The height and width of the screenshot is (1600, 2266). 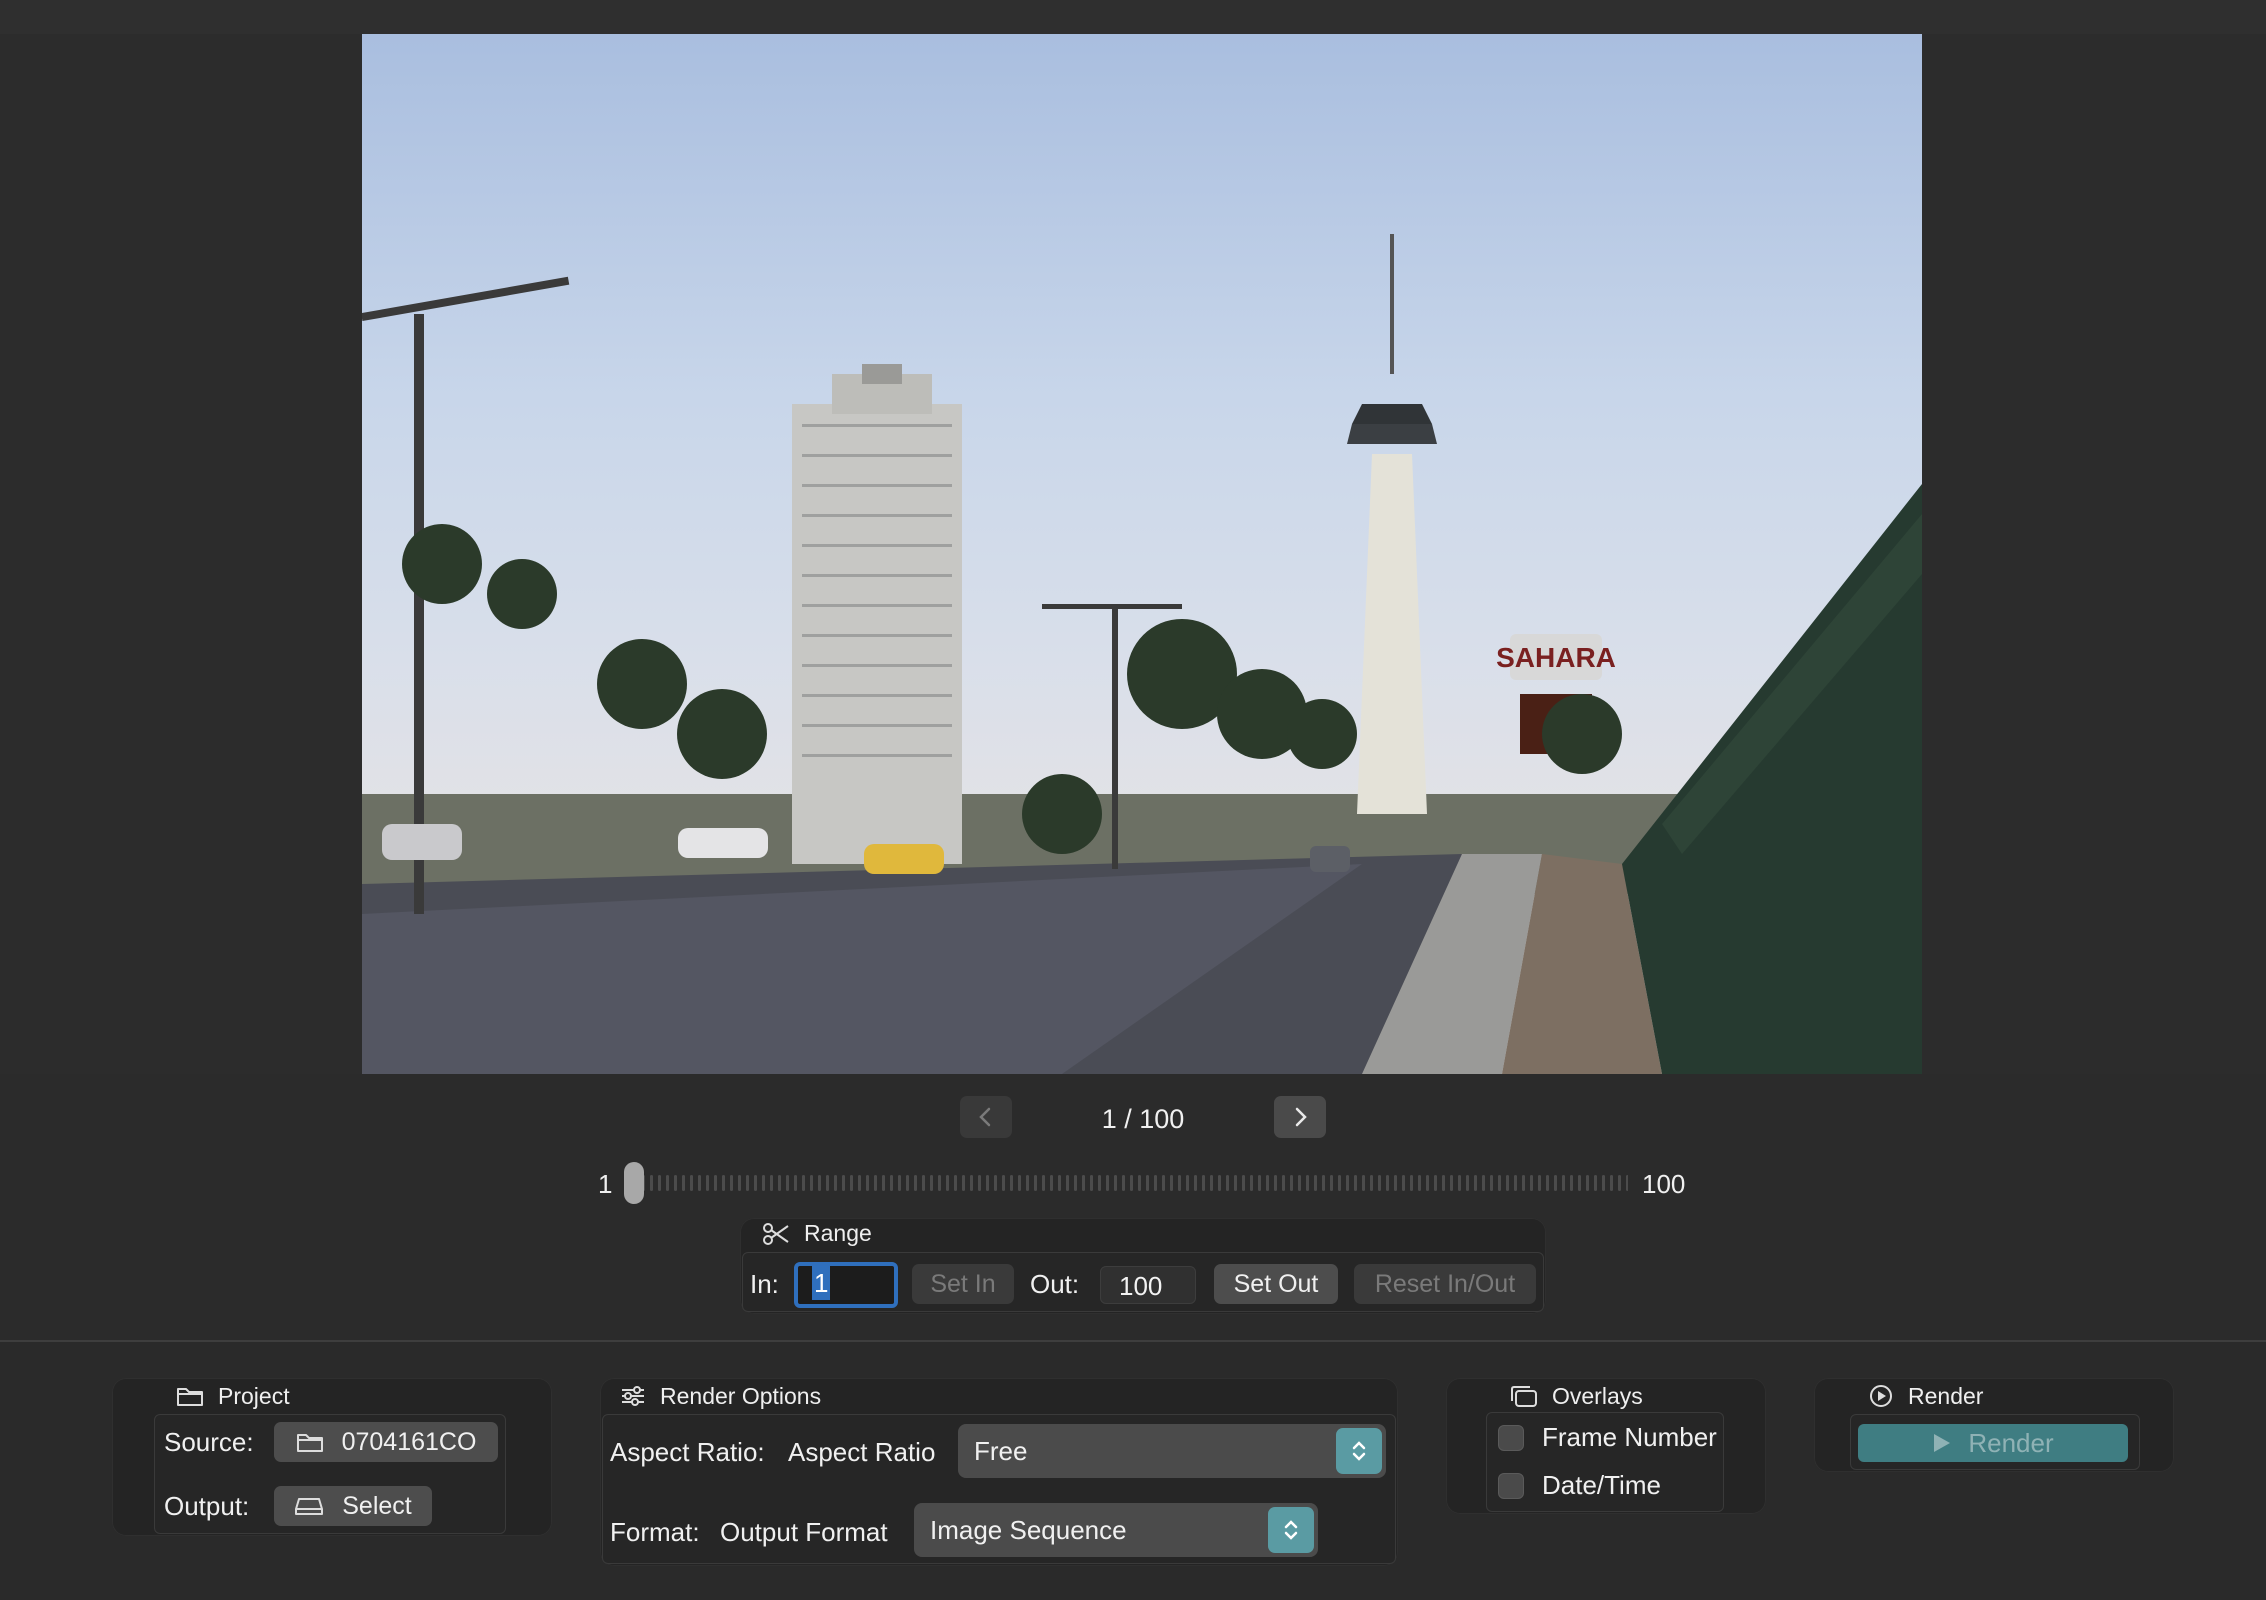 What do you see at coordinates (209, 1442) in the screenshot?
I see `source-label: Source:` at bounding box center [209, 1442].